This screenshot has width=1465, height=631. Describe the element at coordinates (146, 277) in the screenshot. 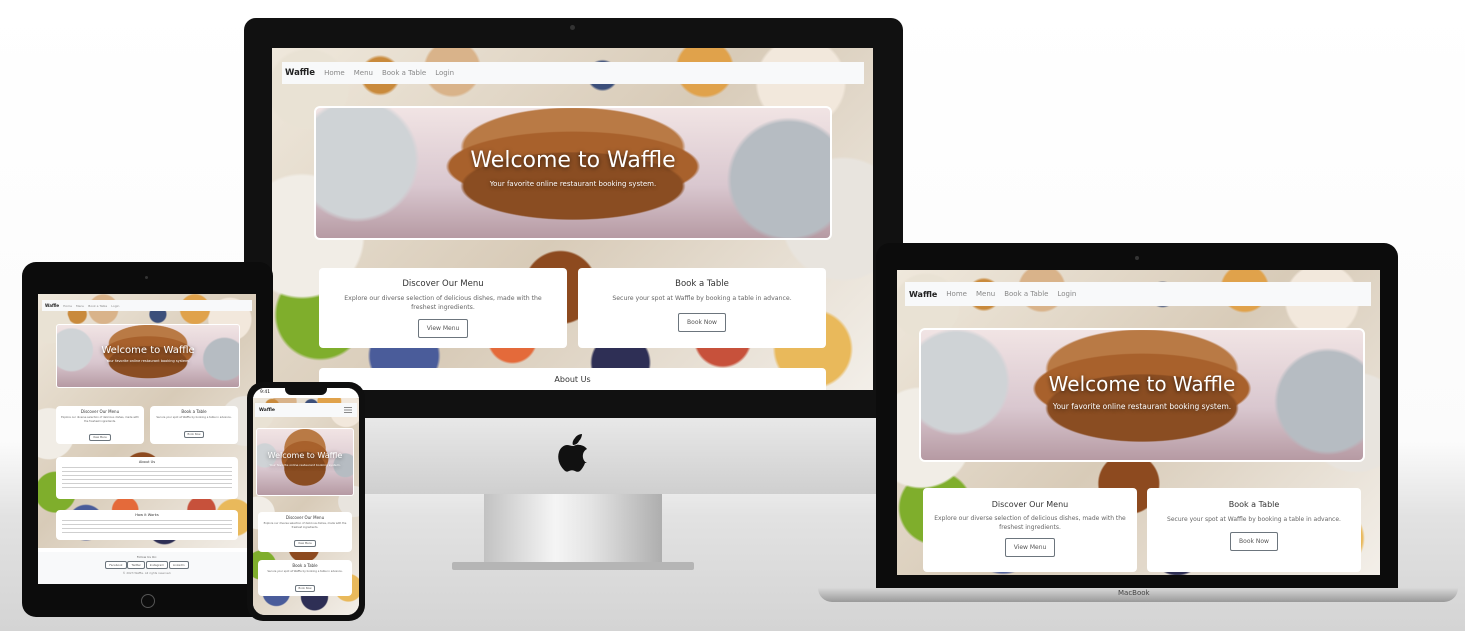

I see `ipad-camera` at that location.